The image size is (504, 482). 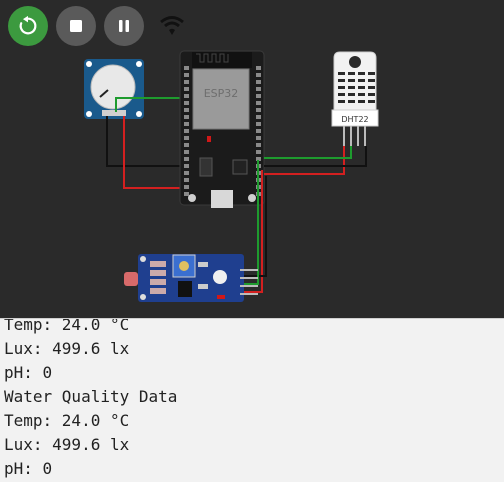 I want to click on serial-line: Water Quality Data, so click(x=91, y=396).